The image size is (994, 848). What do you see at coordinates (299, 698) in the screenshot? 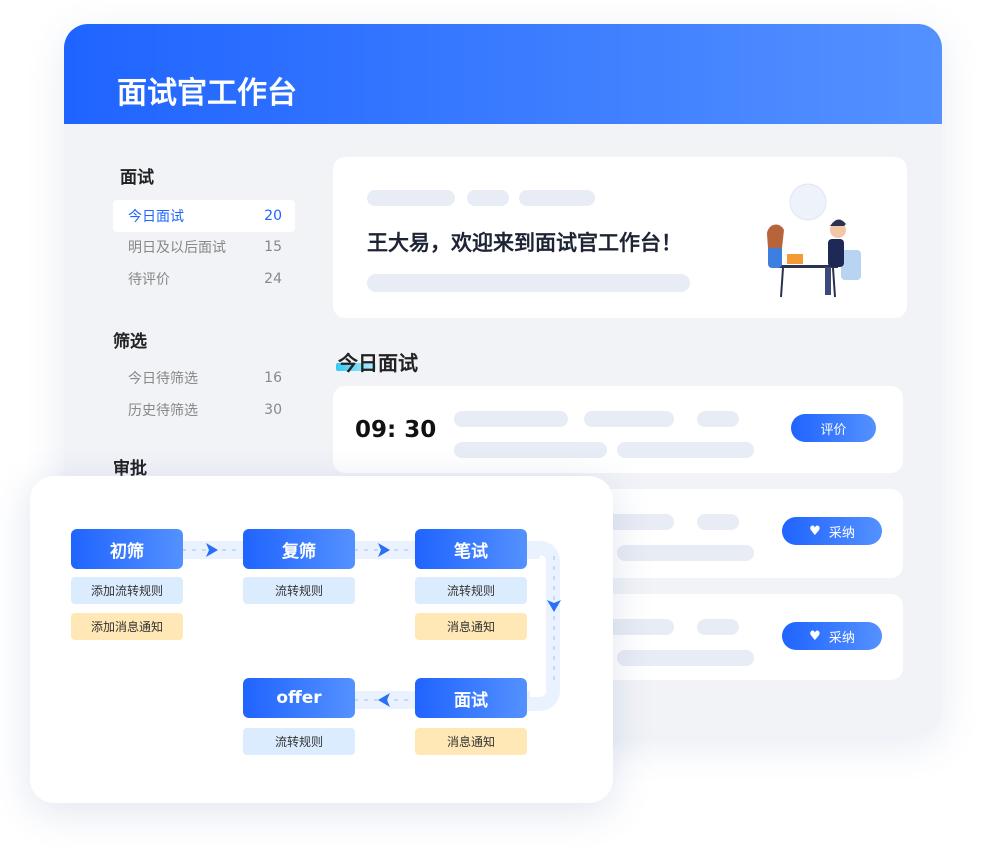
I see `flow-node-offer: offer` at bounding box center [299, 698].